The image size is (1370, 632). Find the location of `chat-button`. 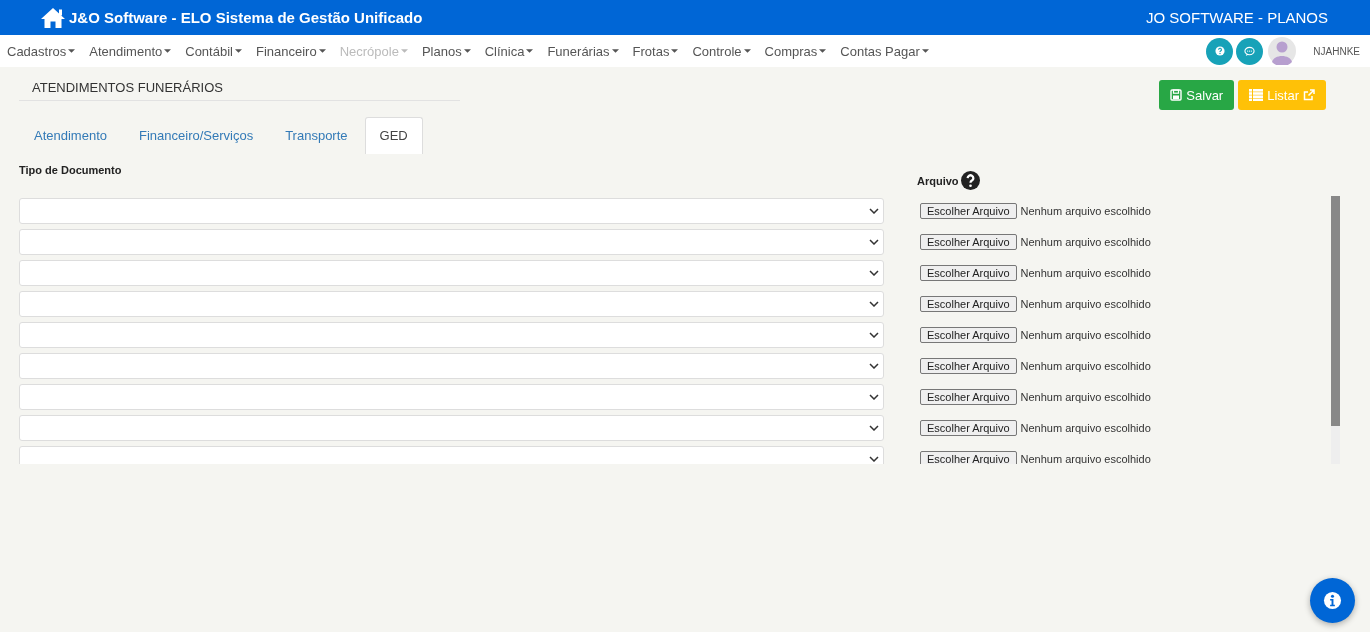

chat-button is located at coordinates (1250, 51).